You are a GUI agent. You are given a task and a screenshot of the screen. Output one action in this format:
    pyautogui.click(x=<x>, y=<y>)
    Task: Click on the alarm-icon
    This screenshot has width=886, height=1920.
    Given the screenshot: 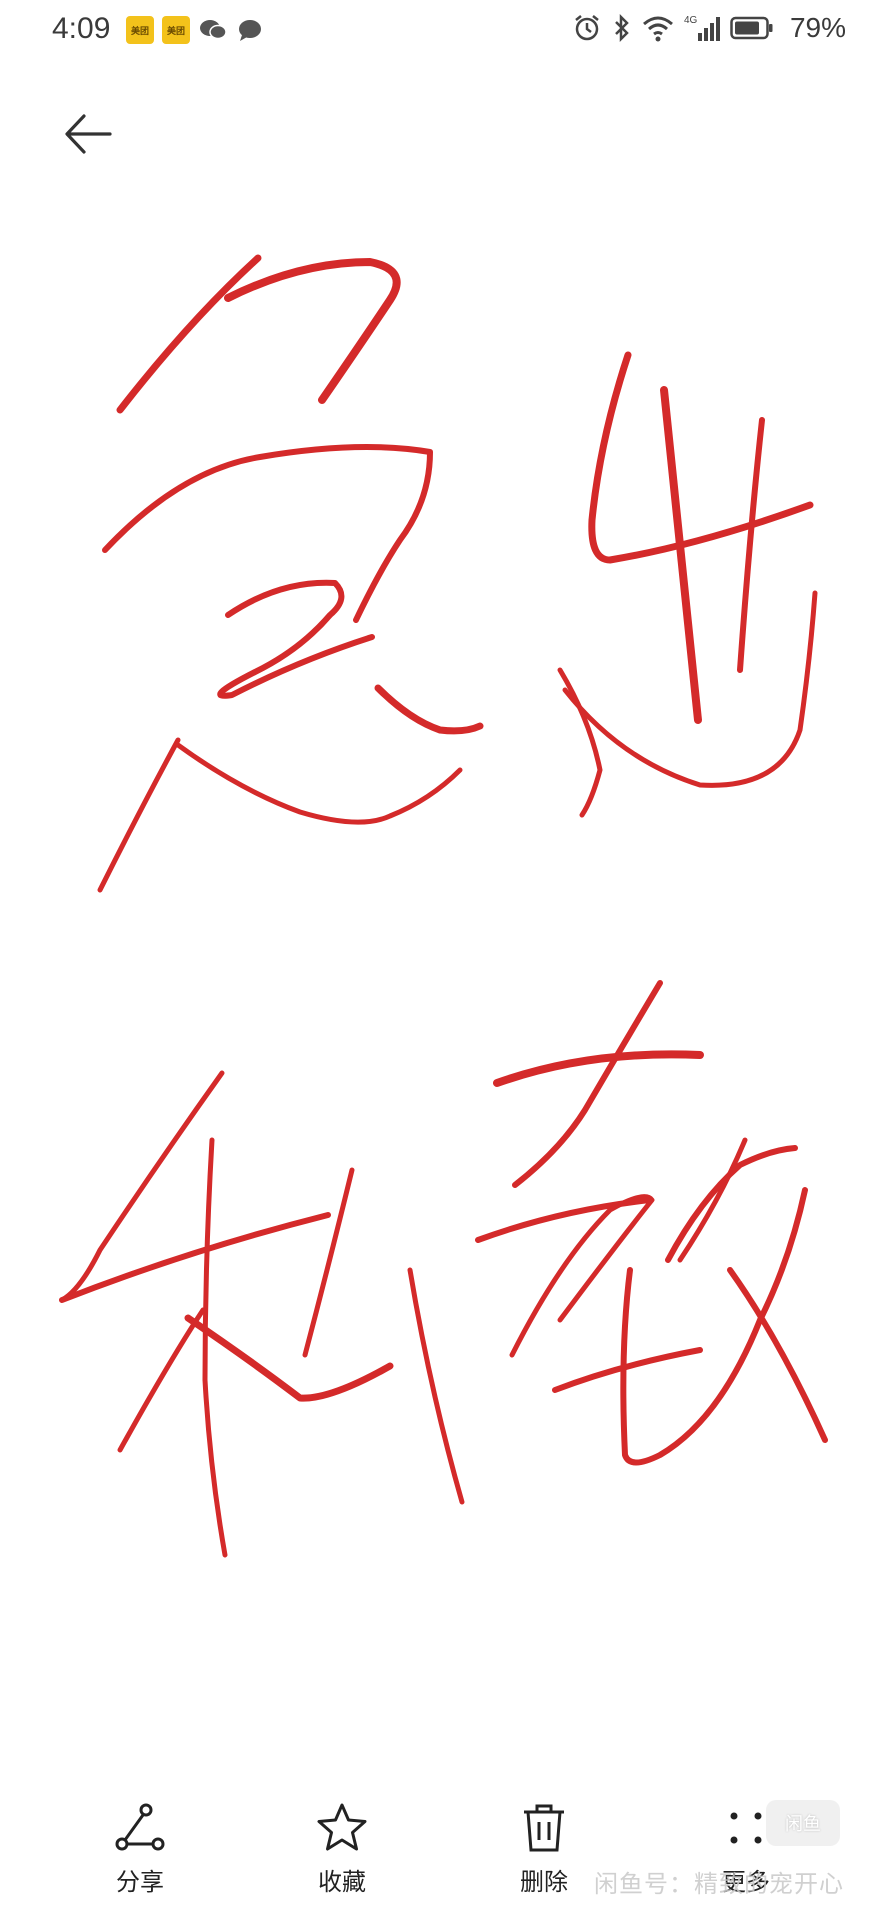 What is the action you would take?
    pyautogui.click(x=587, y=28)
    